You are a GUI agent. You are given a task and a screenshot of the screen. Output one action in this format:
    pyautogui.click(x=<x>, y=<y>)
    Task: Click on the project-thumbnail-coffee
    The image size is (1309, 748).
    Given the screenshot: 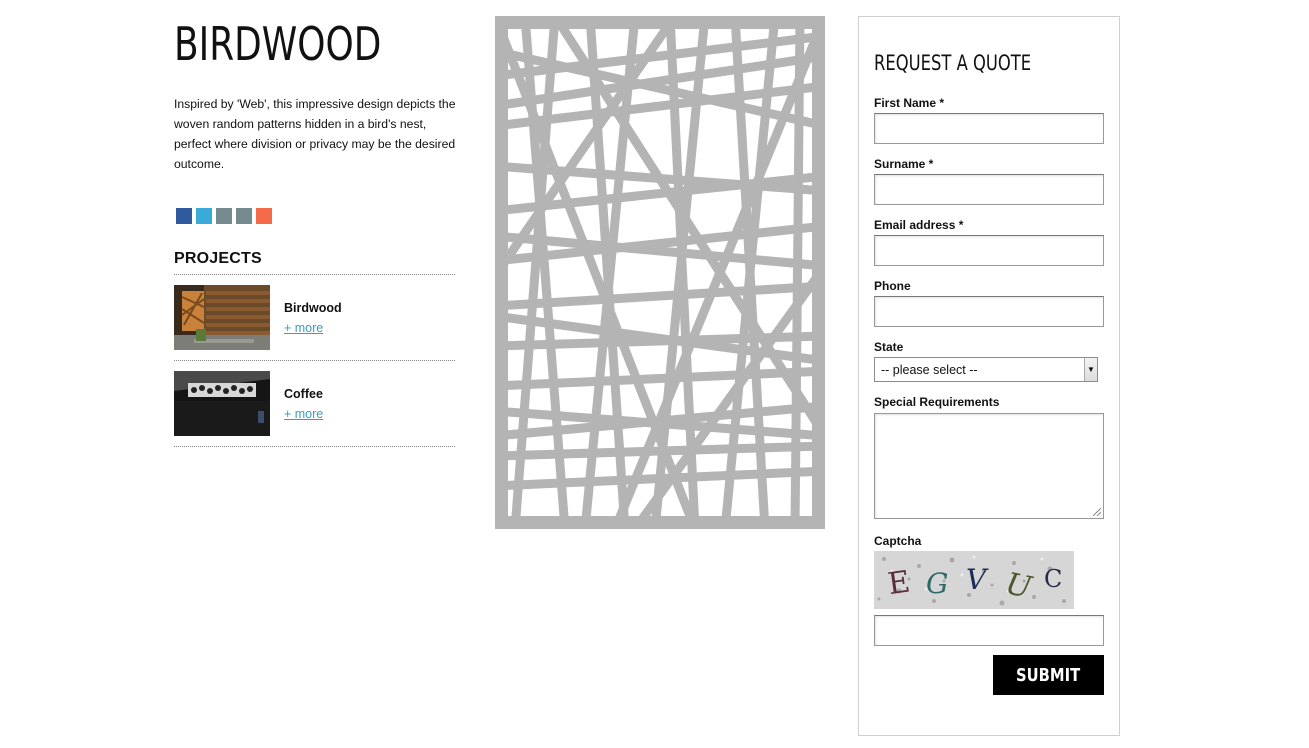 What is the action you would take?
    pyautogui.click(x=222, y=403)
    